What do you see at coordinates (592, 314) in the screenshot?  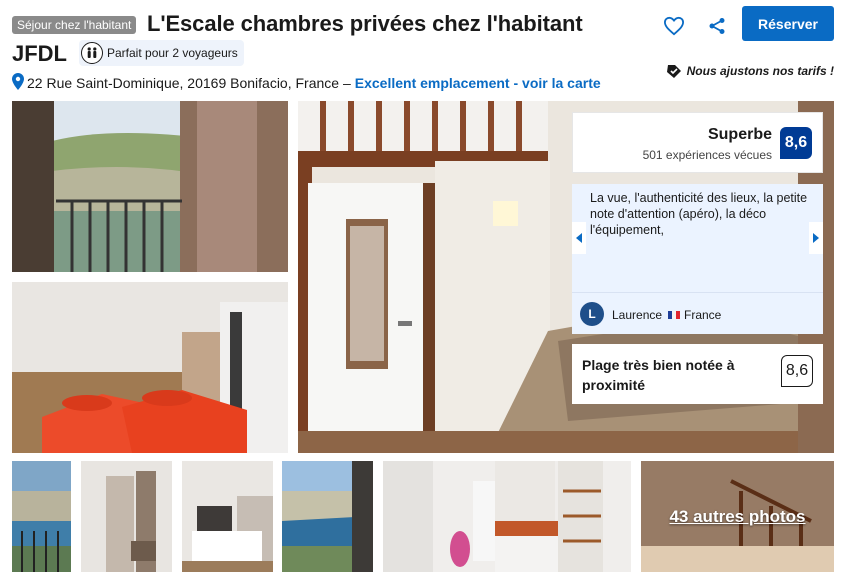 I see `reviewer-avatar: L` at bounding box center [592, 314].